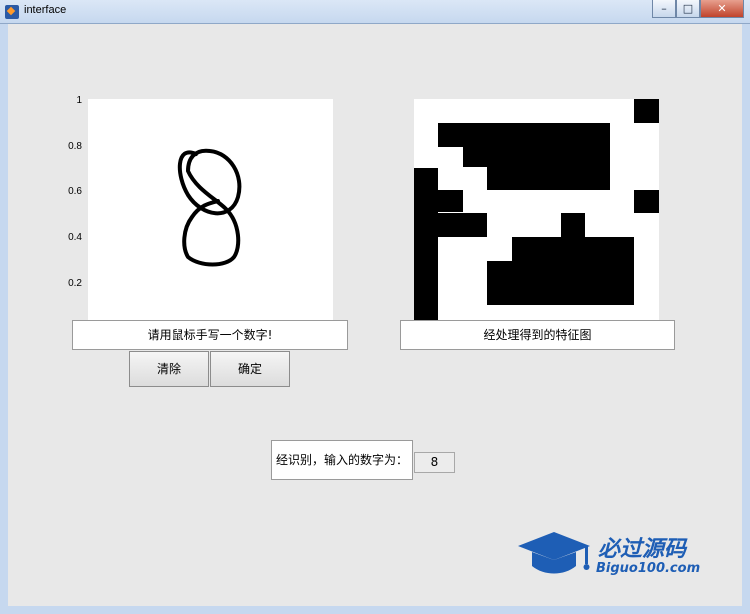  What do you see at coordinates (75, 146) in the screenshot?
I see `ytick-label: 0.8` at bounding box center [75, 146].